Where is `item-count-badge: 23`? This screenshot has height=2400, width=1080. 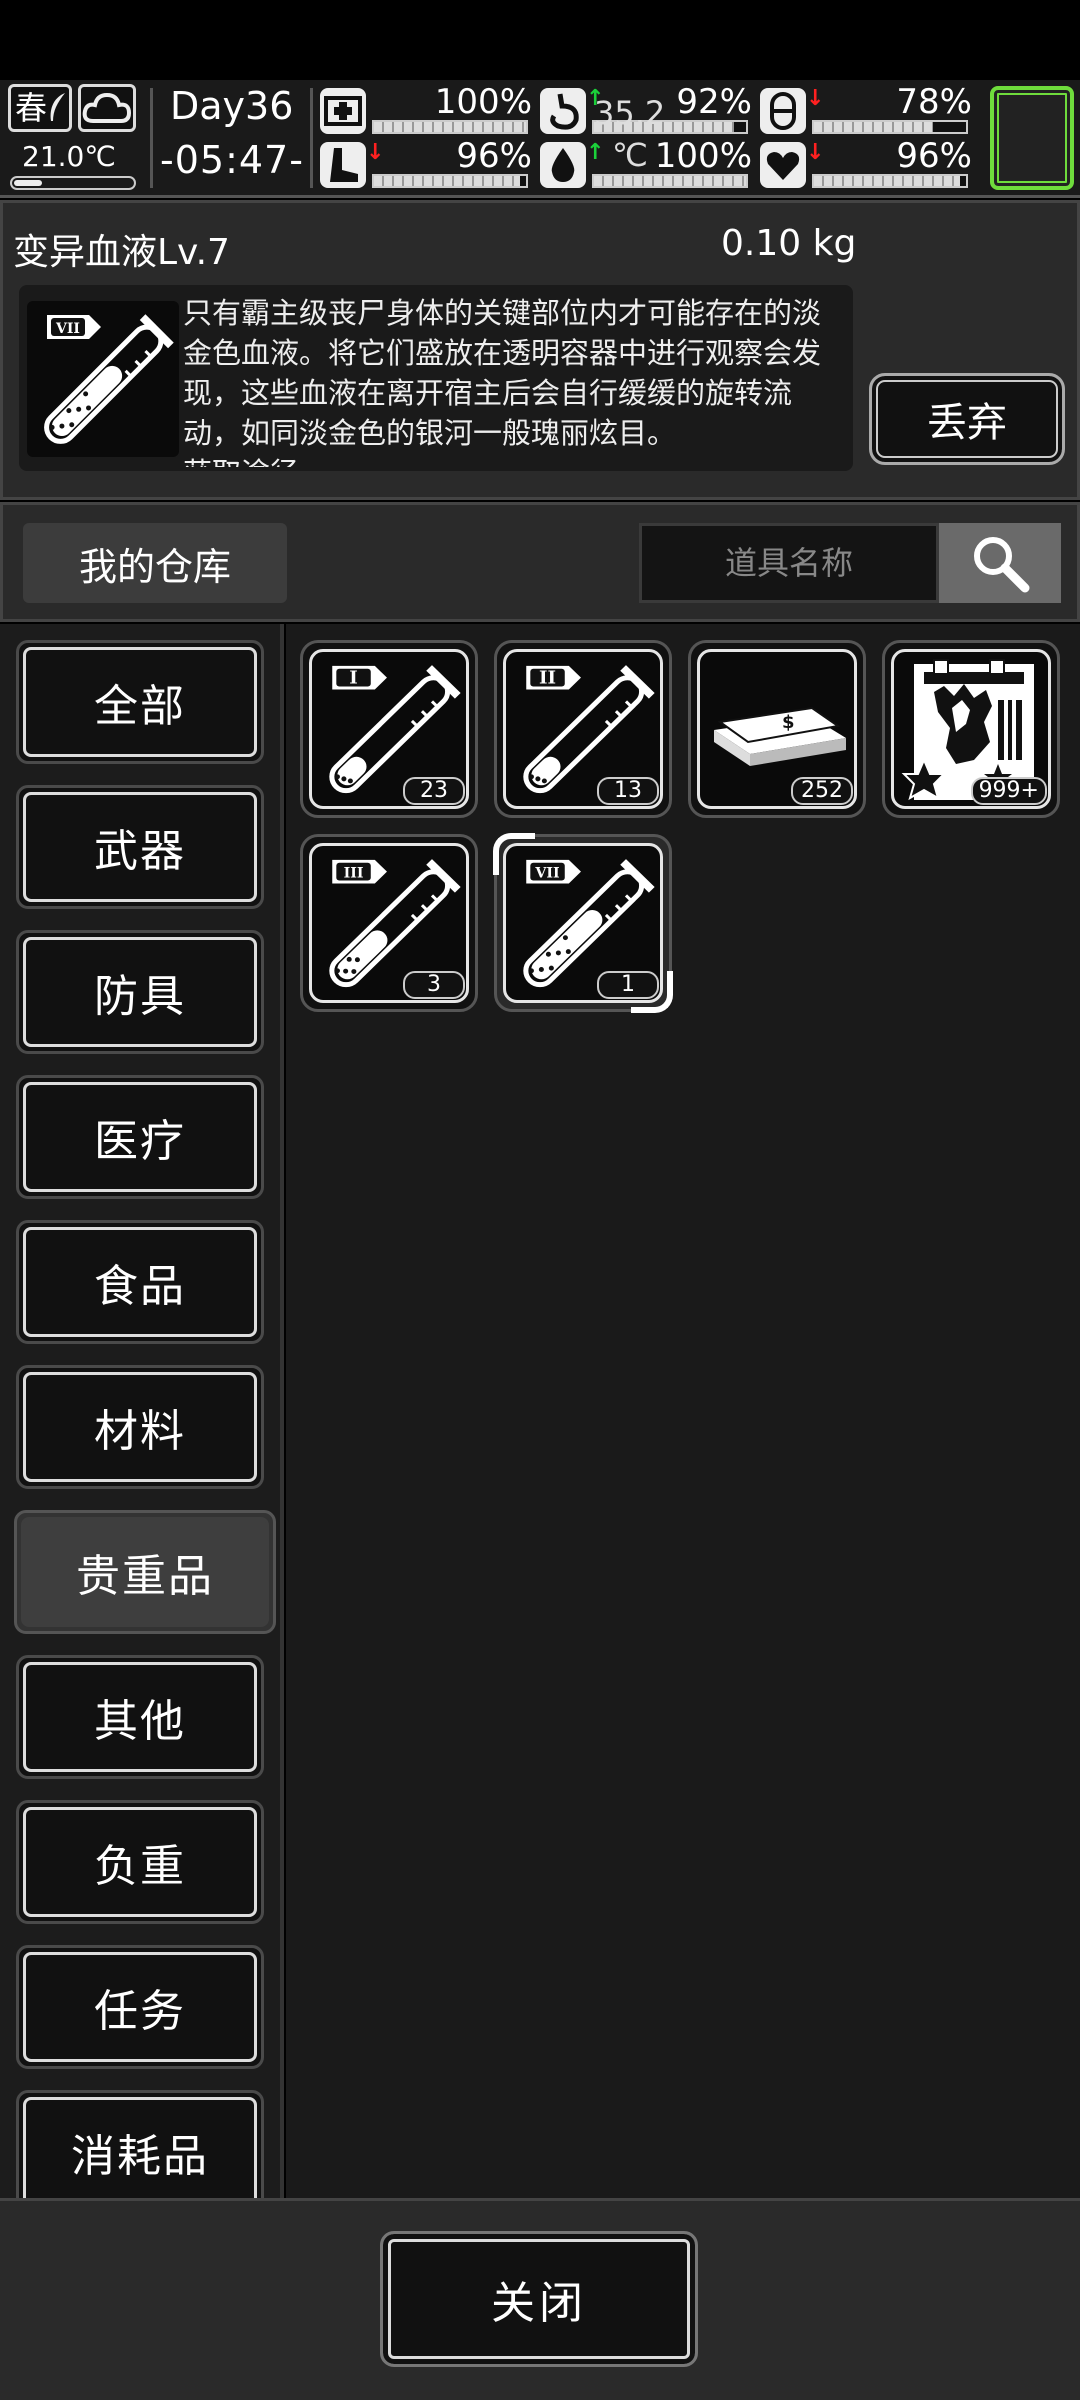
item-count-badge: 23 is located at coordinates (434, 791).